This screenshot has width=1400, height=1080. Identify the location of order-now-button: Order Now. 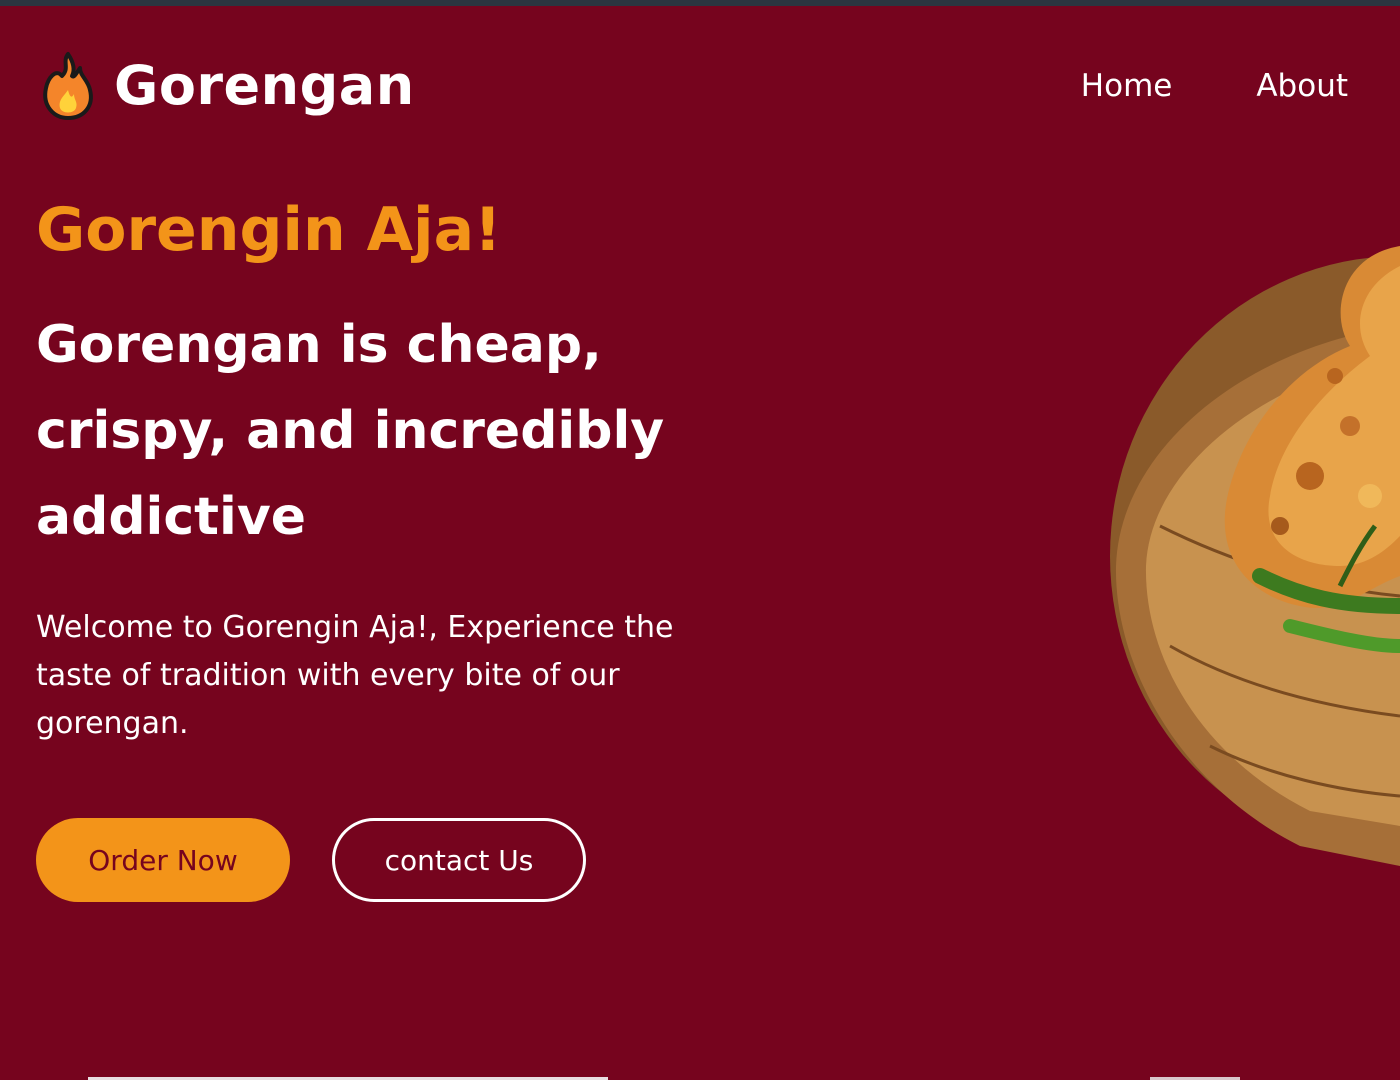
(163, 860).